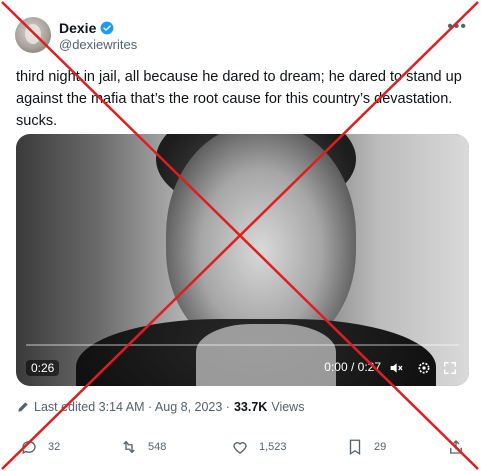 This screenshot has height=471, width=481. I want to click on author-row: Dexie, so click(86, 28).